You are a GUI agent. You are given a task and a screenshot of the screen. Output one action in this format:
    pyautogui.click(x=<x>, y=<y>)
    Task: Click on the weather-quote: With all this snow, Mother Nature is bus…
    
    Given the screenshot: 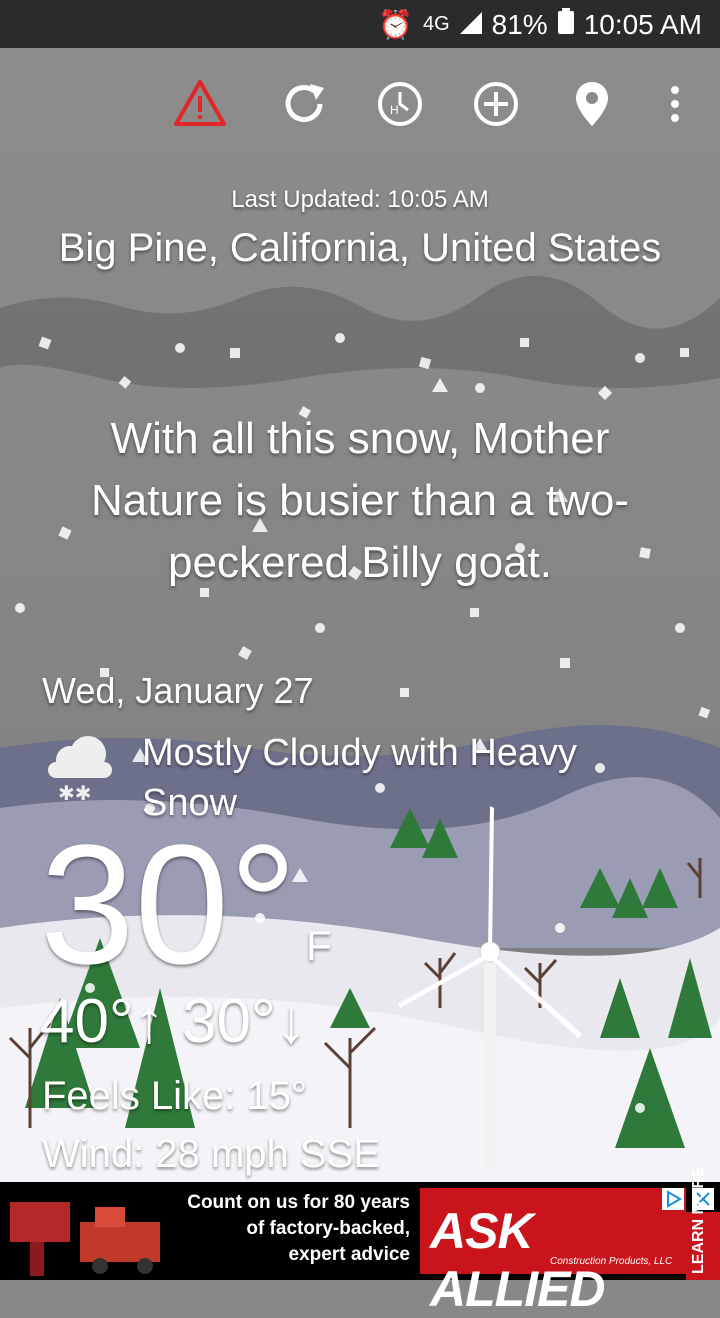 What is the action you would take?
    pyautogui.click(x=360, y=500)
    